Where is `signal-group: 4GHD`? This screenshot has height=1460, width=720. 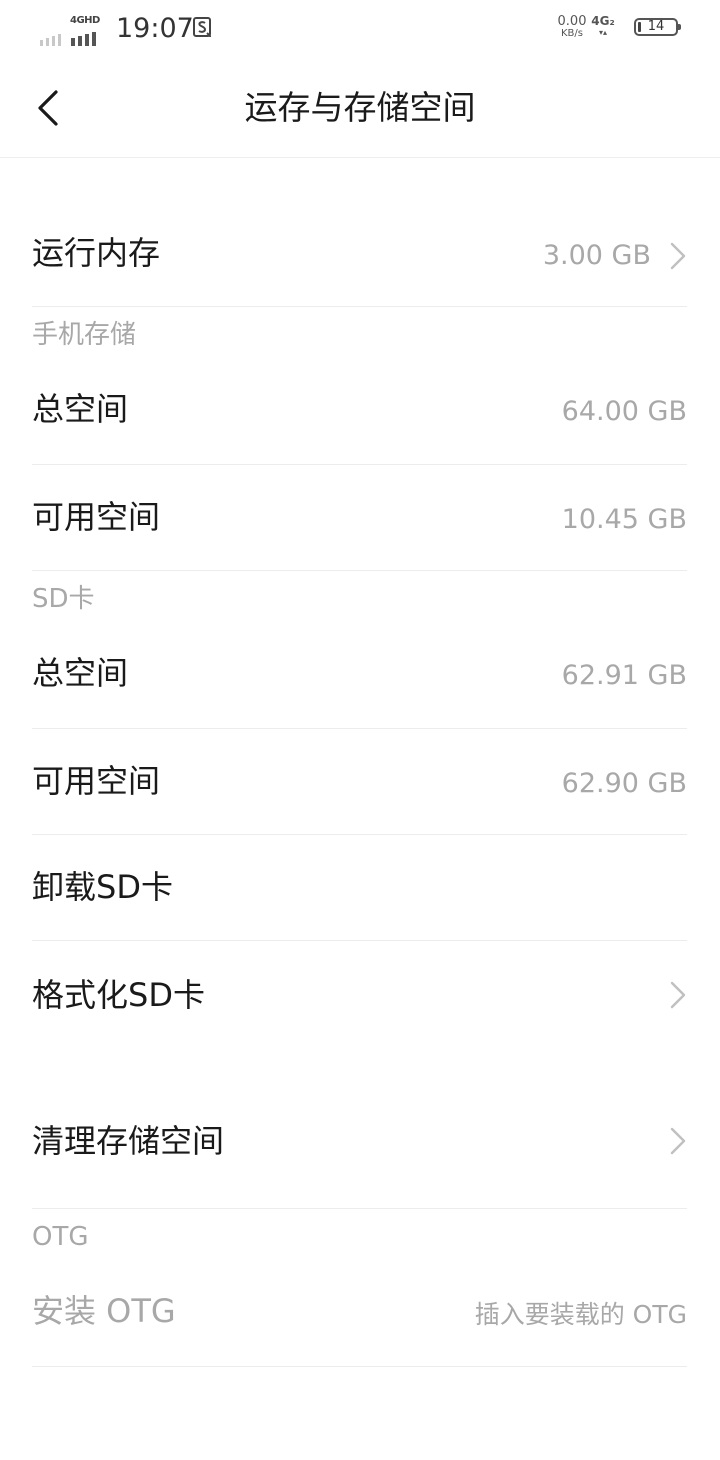
signal-group: 4GHD is located at coordinates (70, 29).